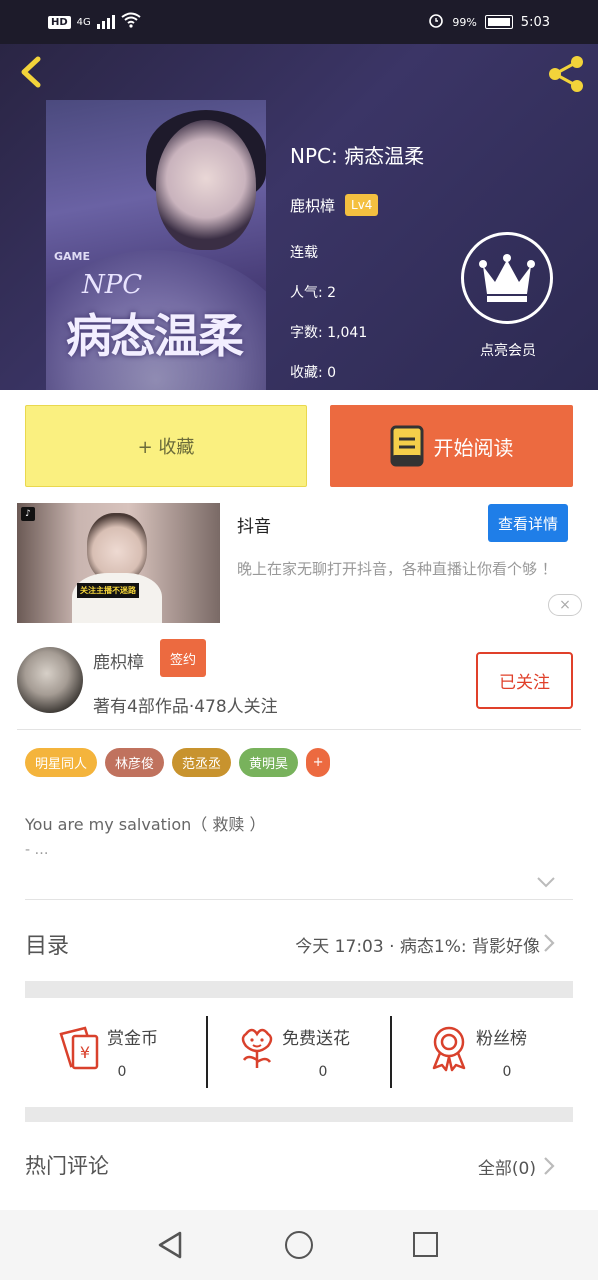 Image resolution: width=598 pixels, height=1280 pixels. What do you see at coordinates (67, 1166) in the screenshot?
I see `hot-comments-label: 热门评论` at bounding box center [67, 1166].